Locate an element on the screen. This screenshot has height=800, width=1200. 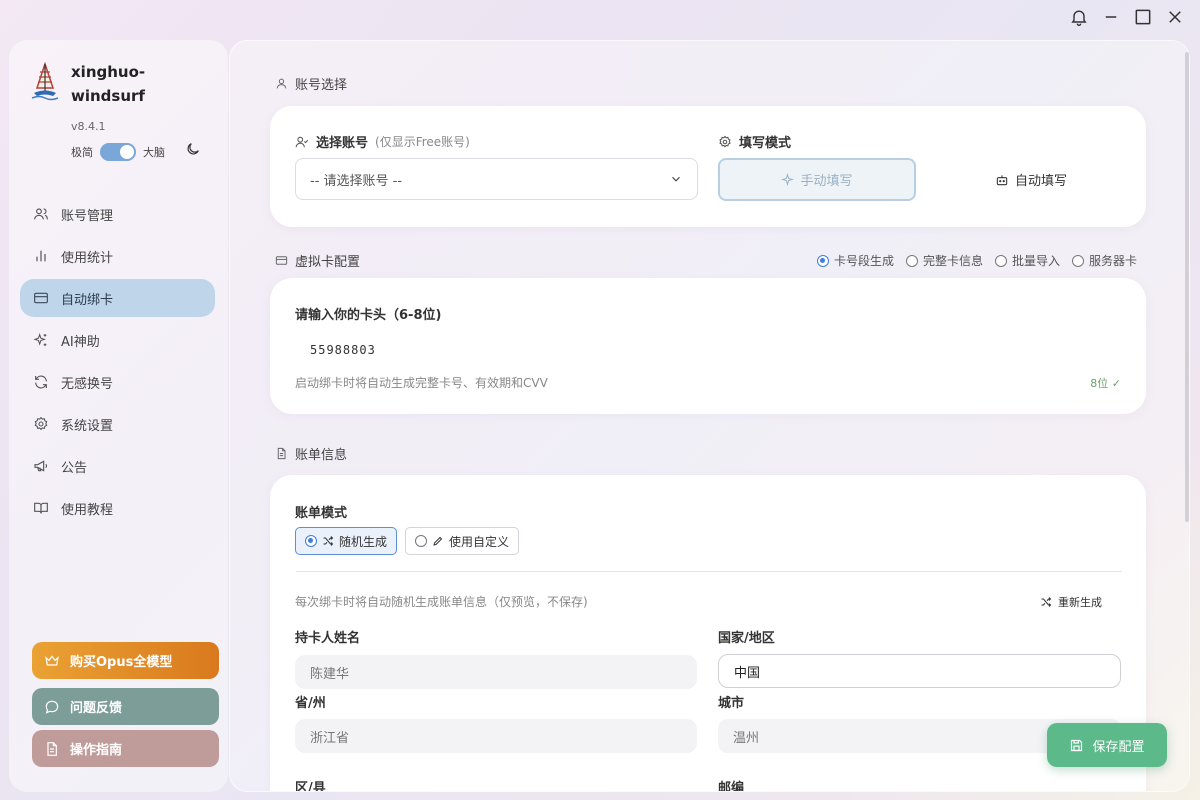
vcard-section-title: 虚拟卡配置 is located at coordinates (317, 260).